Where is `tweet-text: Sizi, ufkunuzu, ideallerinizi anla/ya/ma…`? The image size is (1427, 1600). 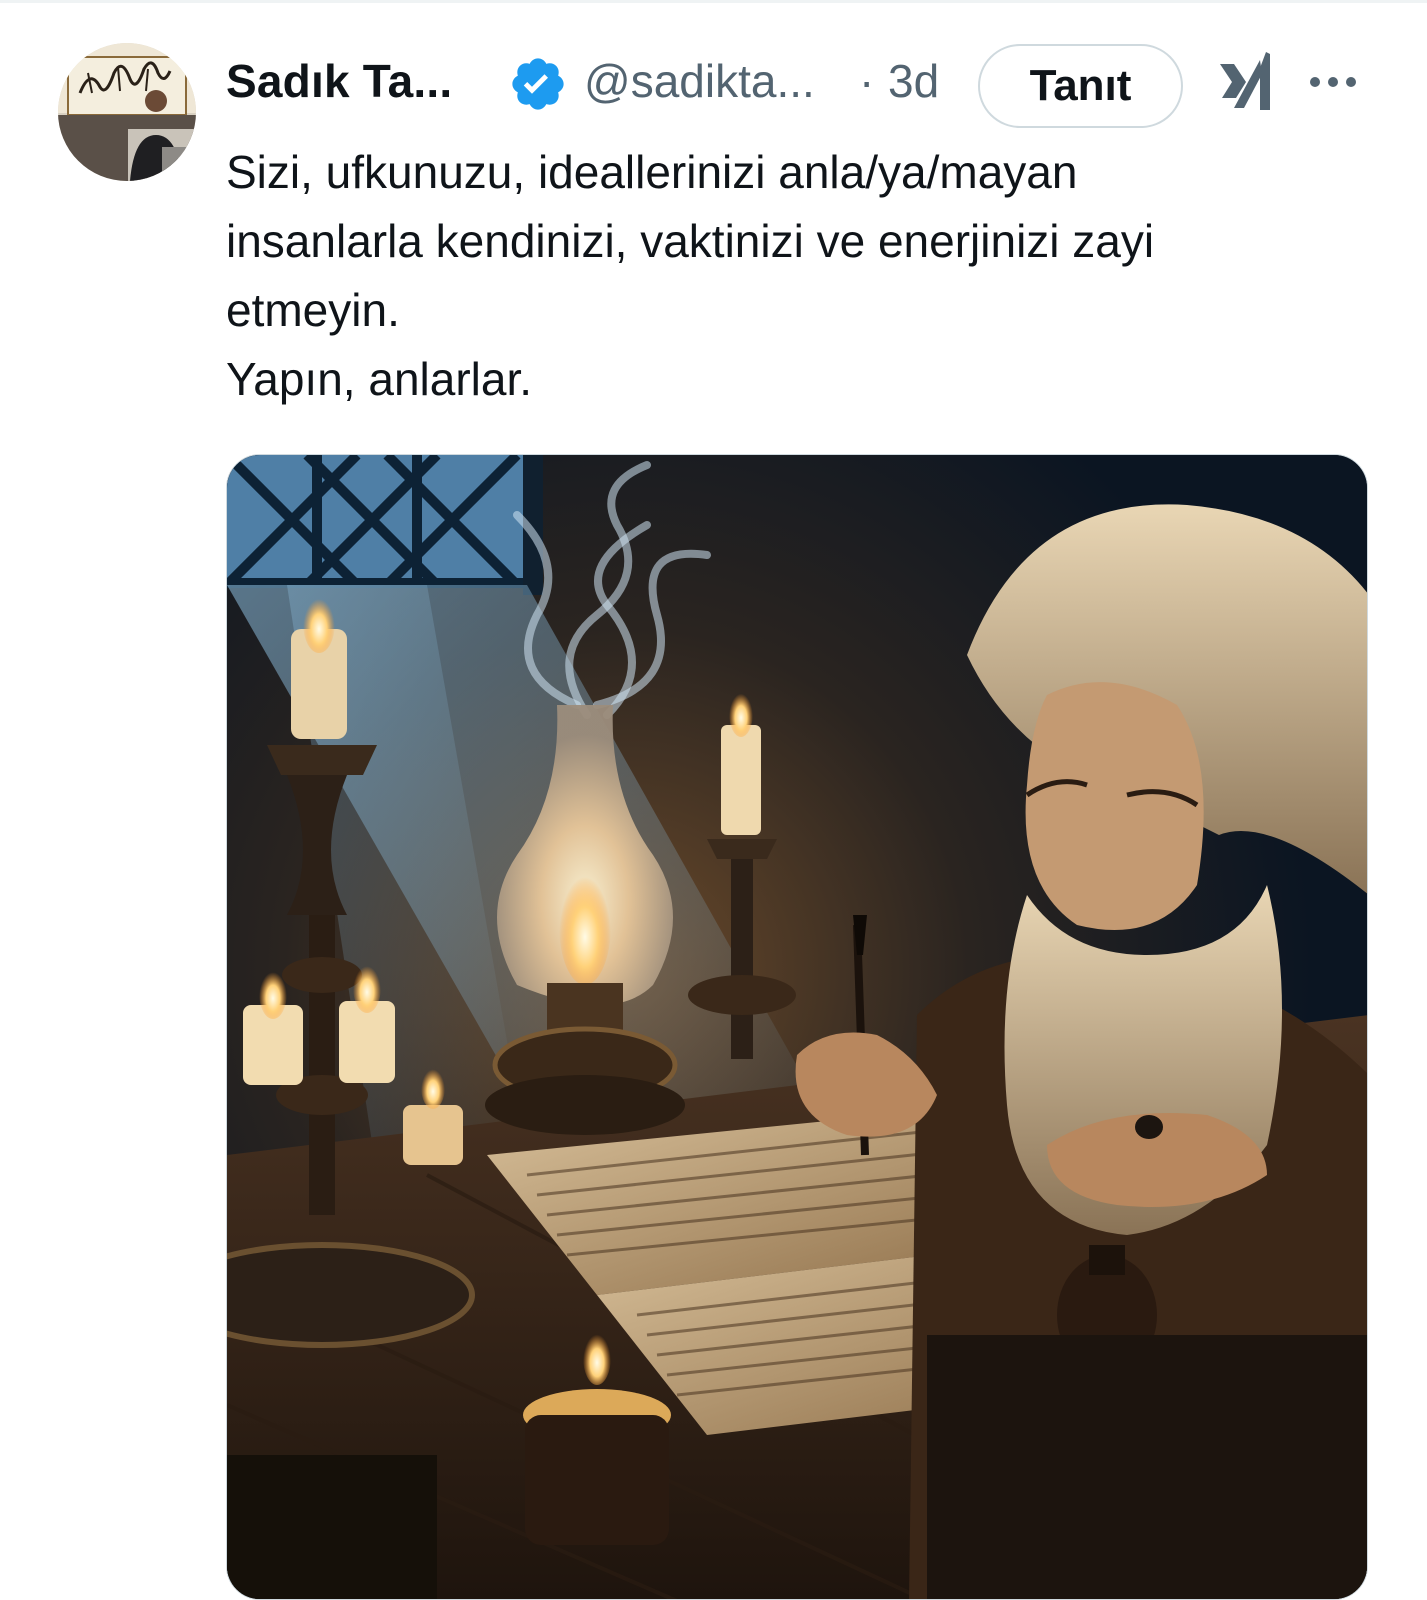 tweet-text: Sizi, ufkunuzu, ideallerinizi anla/ya/ma… is located at coordinates (796, 276).